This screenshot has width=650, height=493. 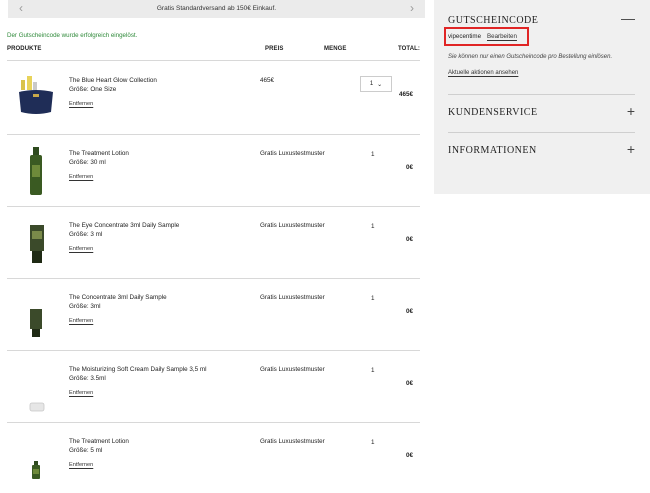 I want to click on blue-heart-collection-image, so click(x=36, y=95).